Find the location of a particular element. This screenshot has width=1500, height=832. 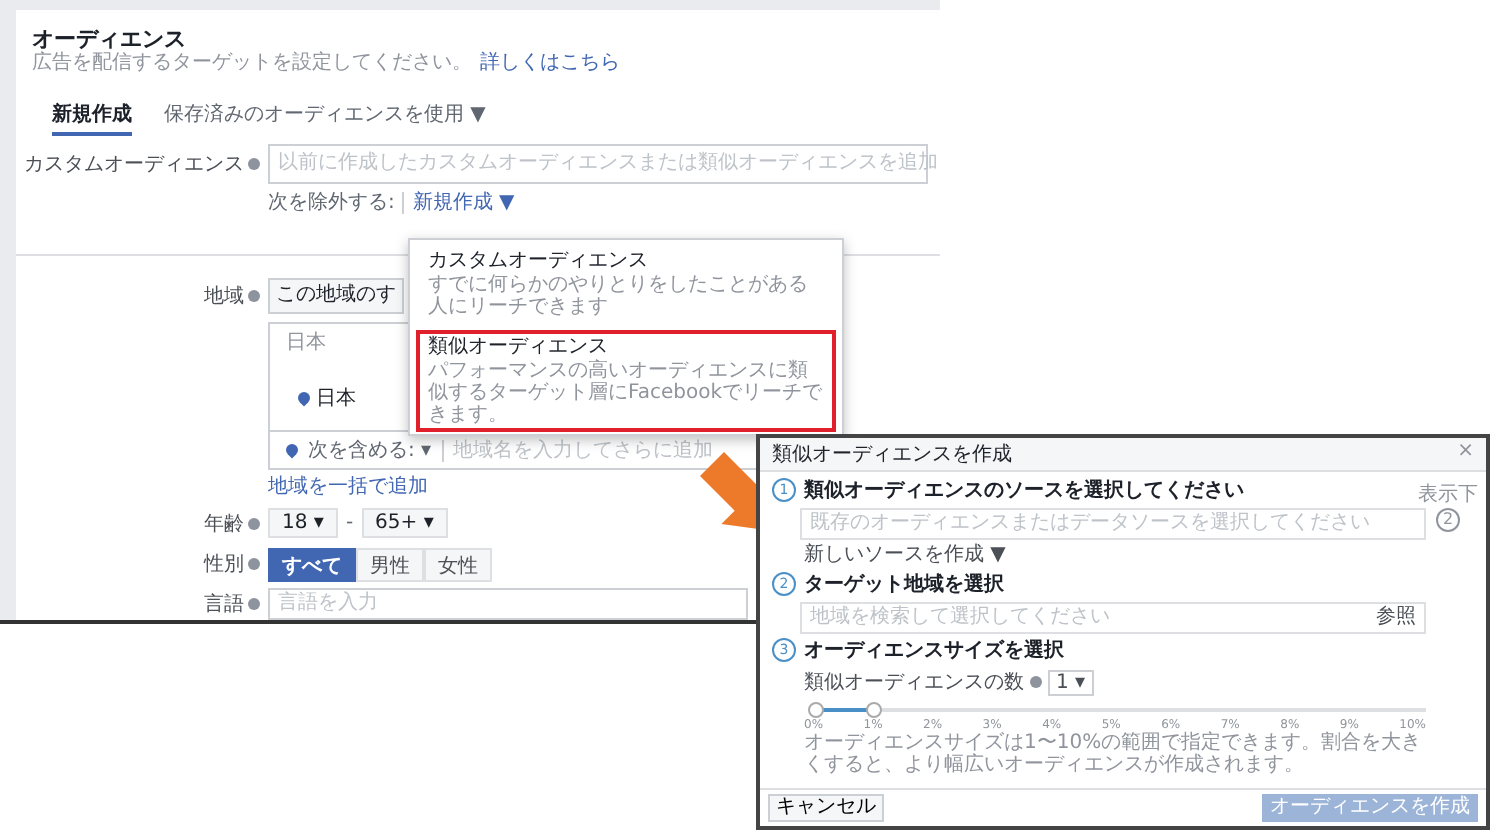

field-label: 地域 is located at coordinates (224, 296).